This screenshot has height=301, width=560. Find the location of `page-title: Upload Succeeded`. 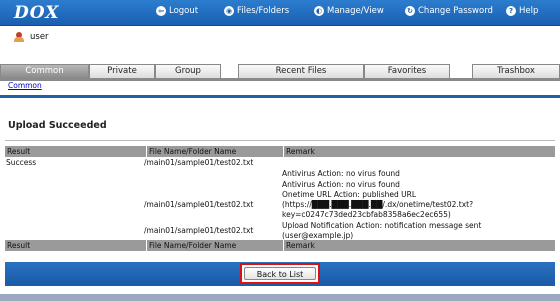

page-title: Upload Succeeded is located at coordinates (57, 125).